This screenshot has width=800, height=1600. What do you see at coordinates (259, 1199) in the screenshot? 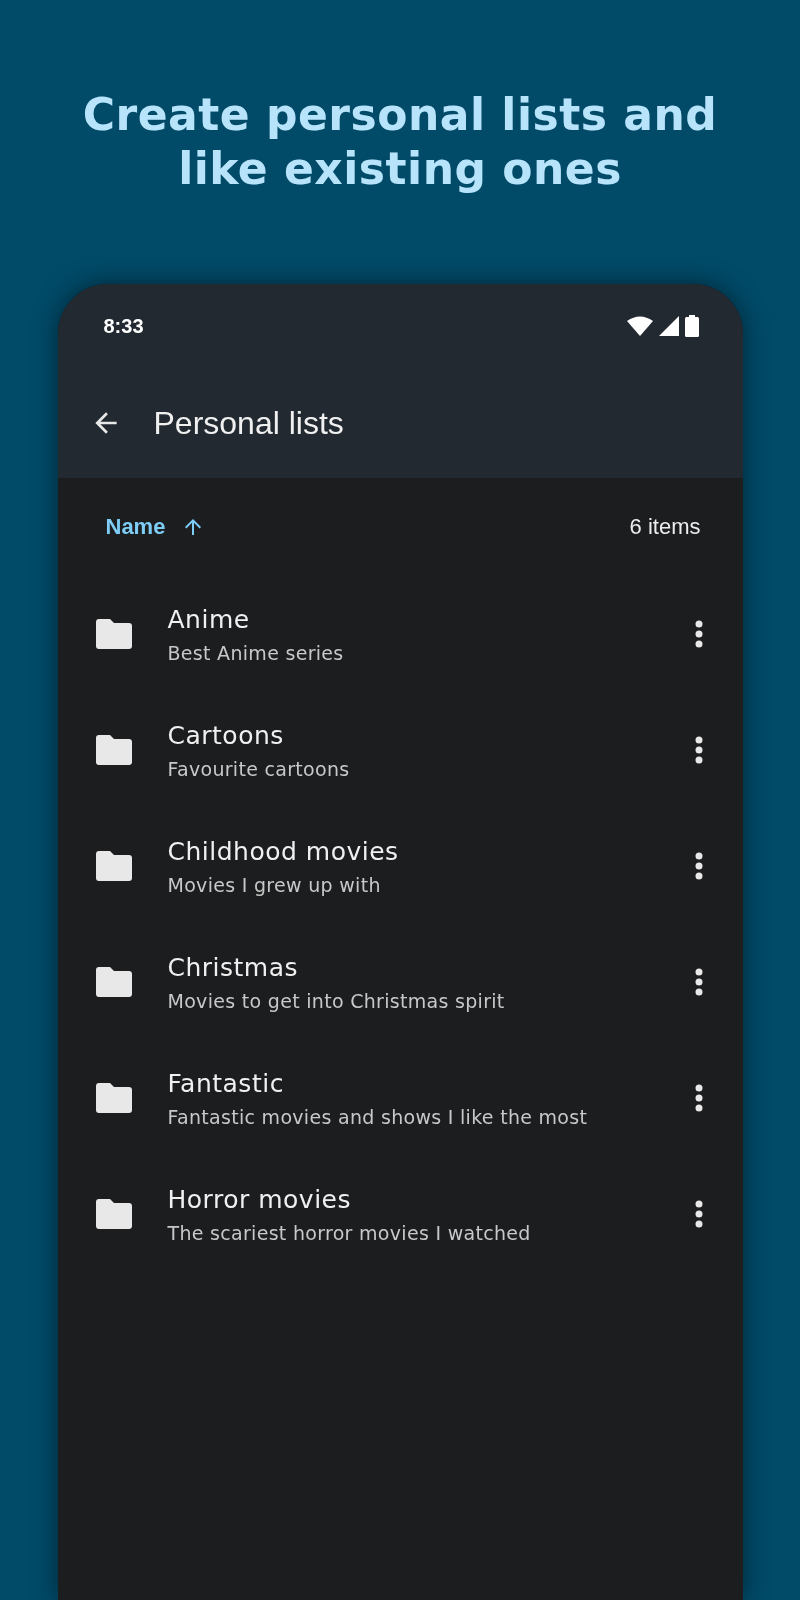
I see `list-name: Horror movies` at bounding box center [259, 1199].